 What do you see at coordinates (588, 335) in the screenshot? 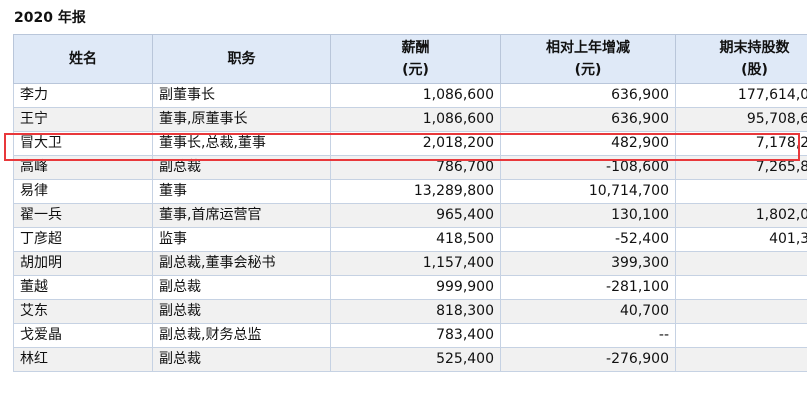
I see `cell-change: --` at bounding box center [588, 335].